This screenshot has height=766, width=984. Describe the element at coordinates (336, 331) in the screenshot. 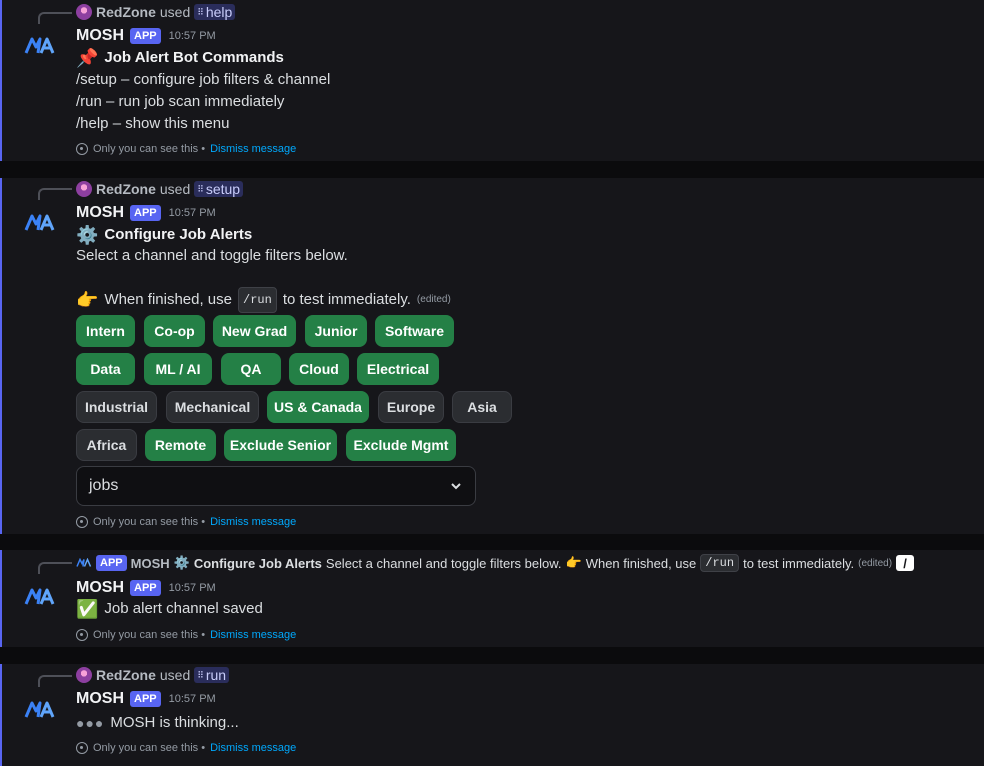

I see `toggle-junior-button: Junior` at that location.